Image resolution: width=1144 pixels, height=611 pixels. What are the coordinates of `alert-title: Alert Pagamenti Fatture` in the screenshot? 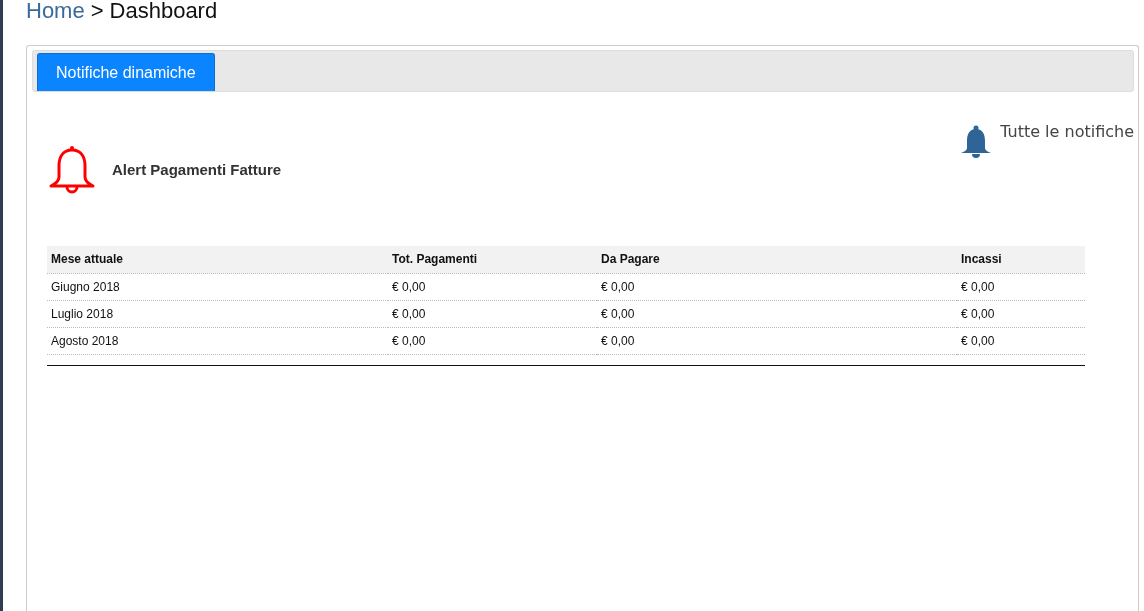 It's located at (197, 169).